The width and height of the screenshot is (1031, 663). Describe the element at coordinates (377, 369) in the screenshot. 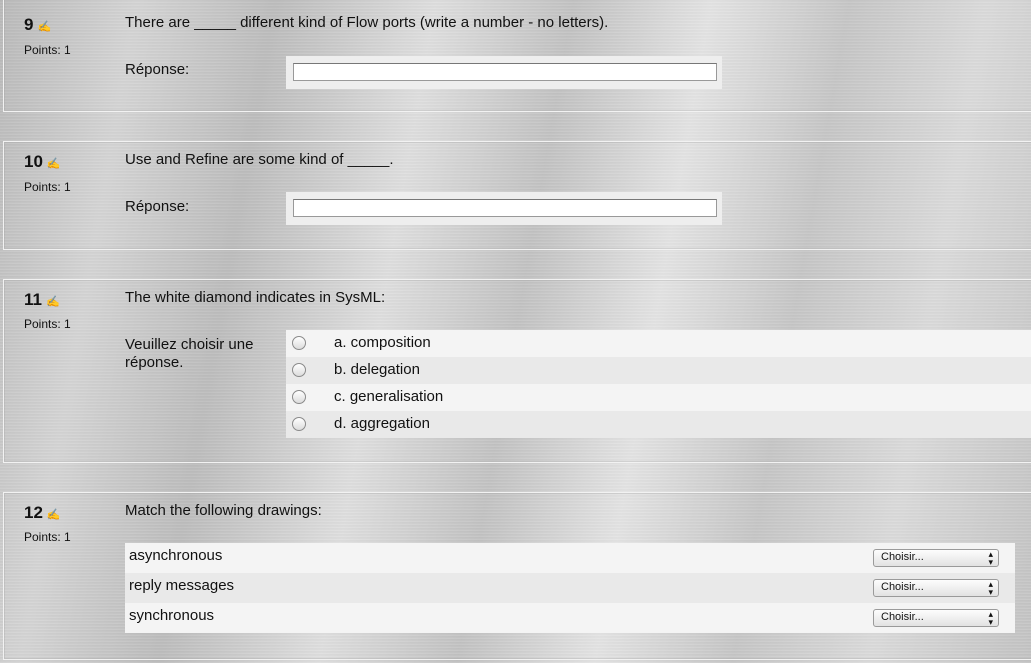

I see `choice-label: b. delegation` at that location.